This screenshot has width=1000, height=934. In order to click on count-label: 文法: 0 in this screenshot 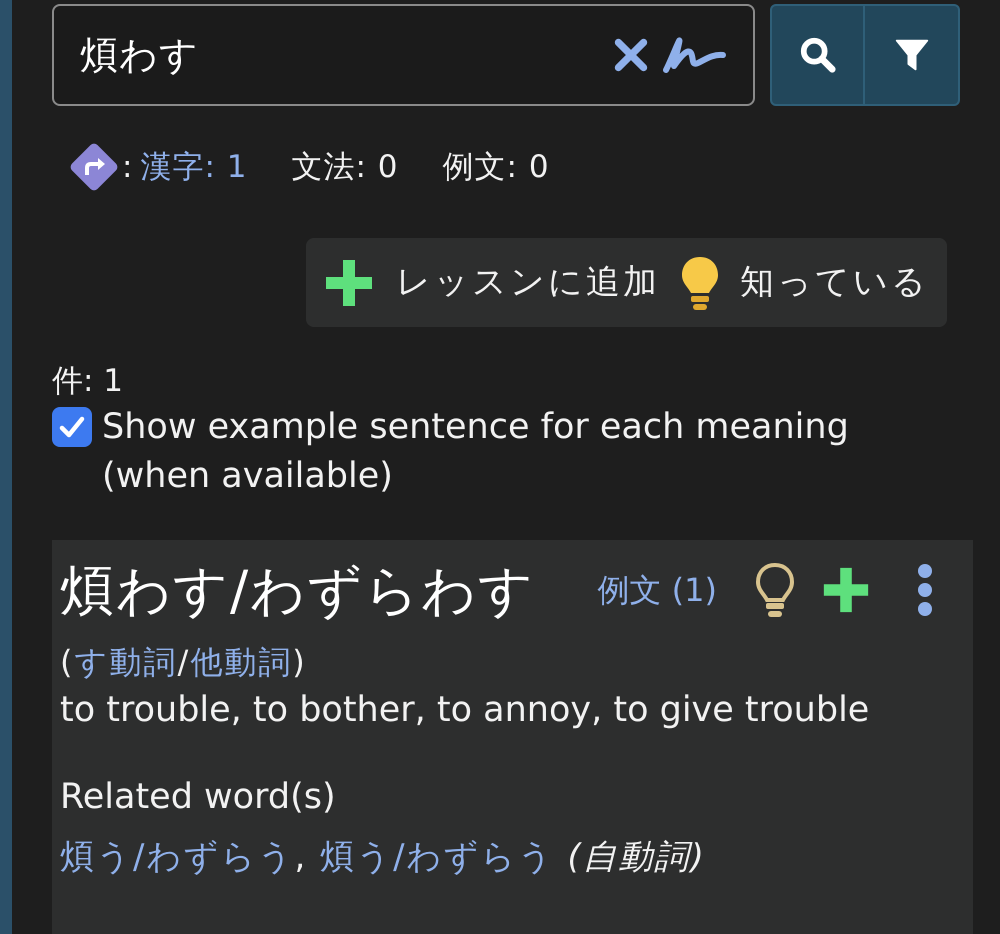, I will do `click(345, 167)`.